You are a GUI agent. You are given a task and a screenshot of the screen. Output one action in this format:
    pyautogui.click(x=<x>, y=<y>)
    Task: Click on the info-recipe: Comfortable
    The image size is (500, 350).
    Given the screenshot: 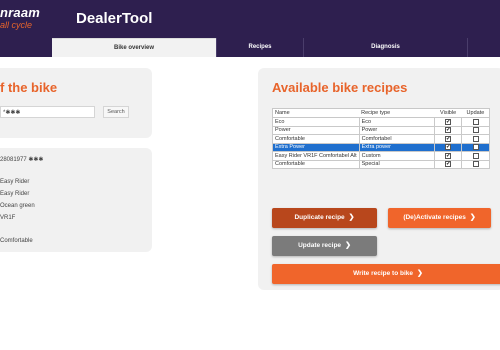 What is the action you would take?
    pyautogui.click(x=16, y=241)
    